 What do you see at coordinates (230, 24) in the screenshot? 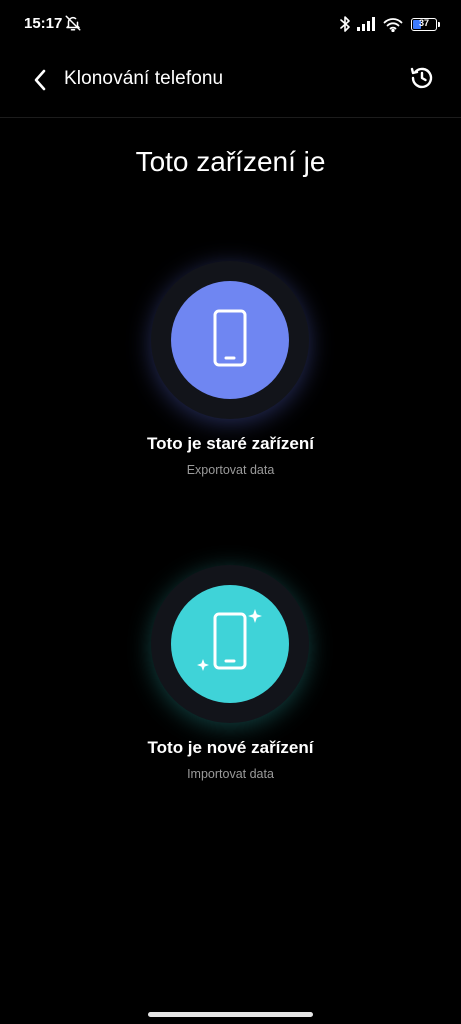
I see `status-bar: 15:17 37` at bounding box center [230, 24].